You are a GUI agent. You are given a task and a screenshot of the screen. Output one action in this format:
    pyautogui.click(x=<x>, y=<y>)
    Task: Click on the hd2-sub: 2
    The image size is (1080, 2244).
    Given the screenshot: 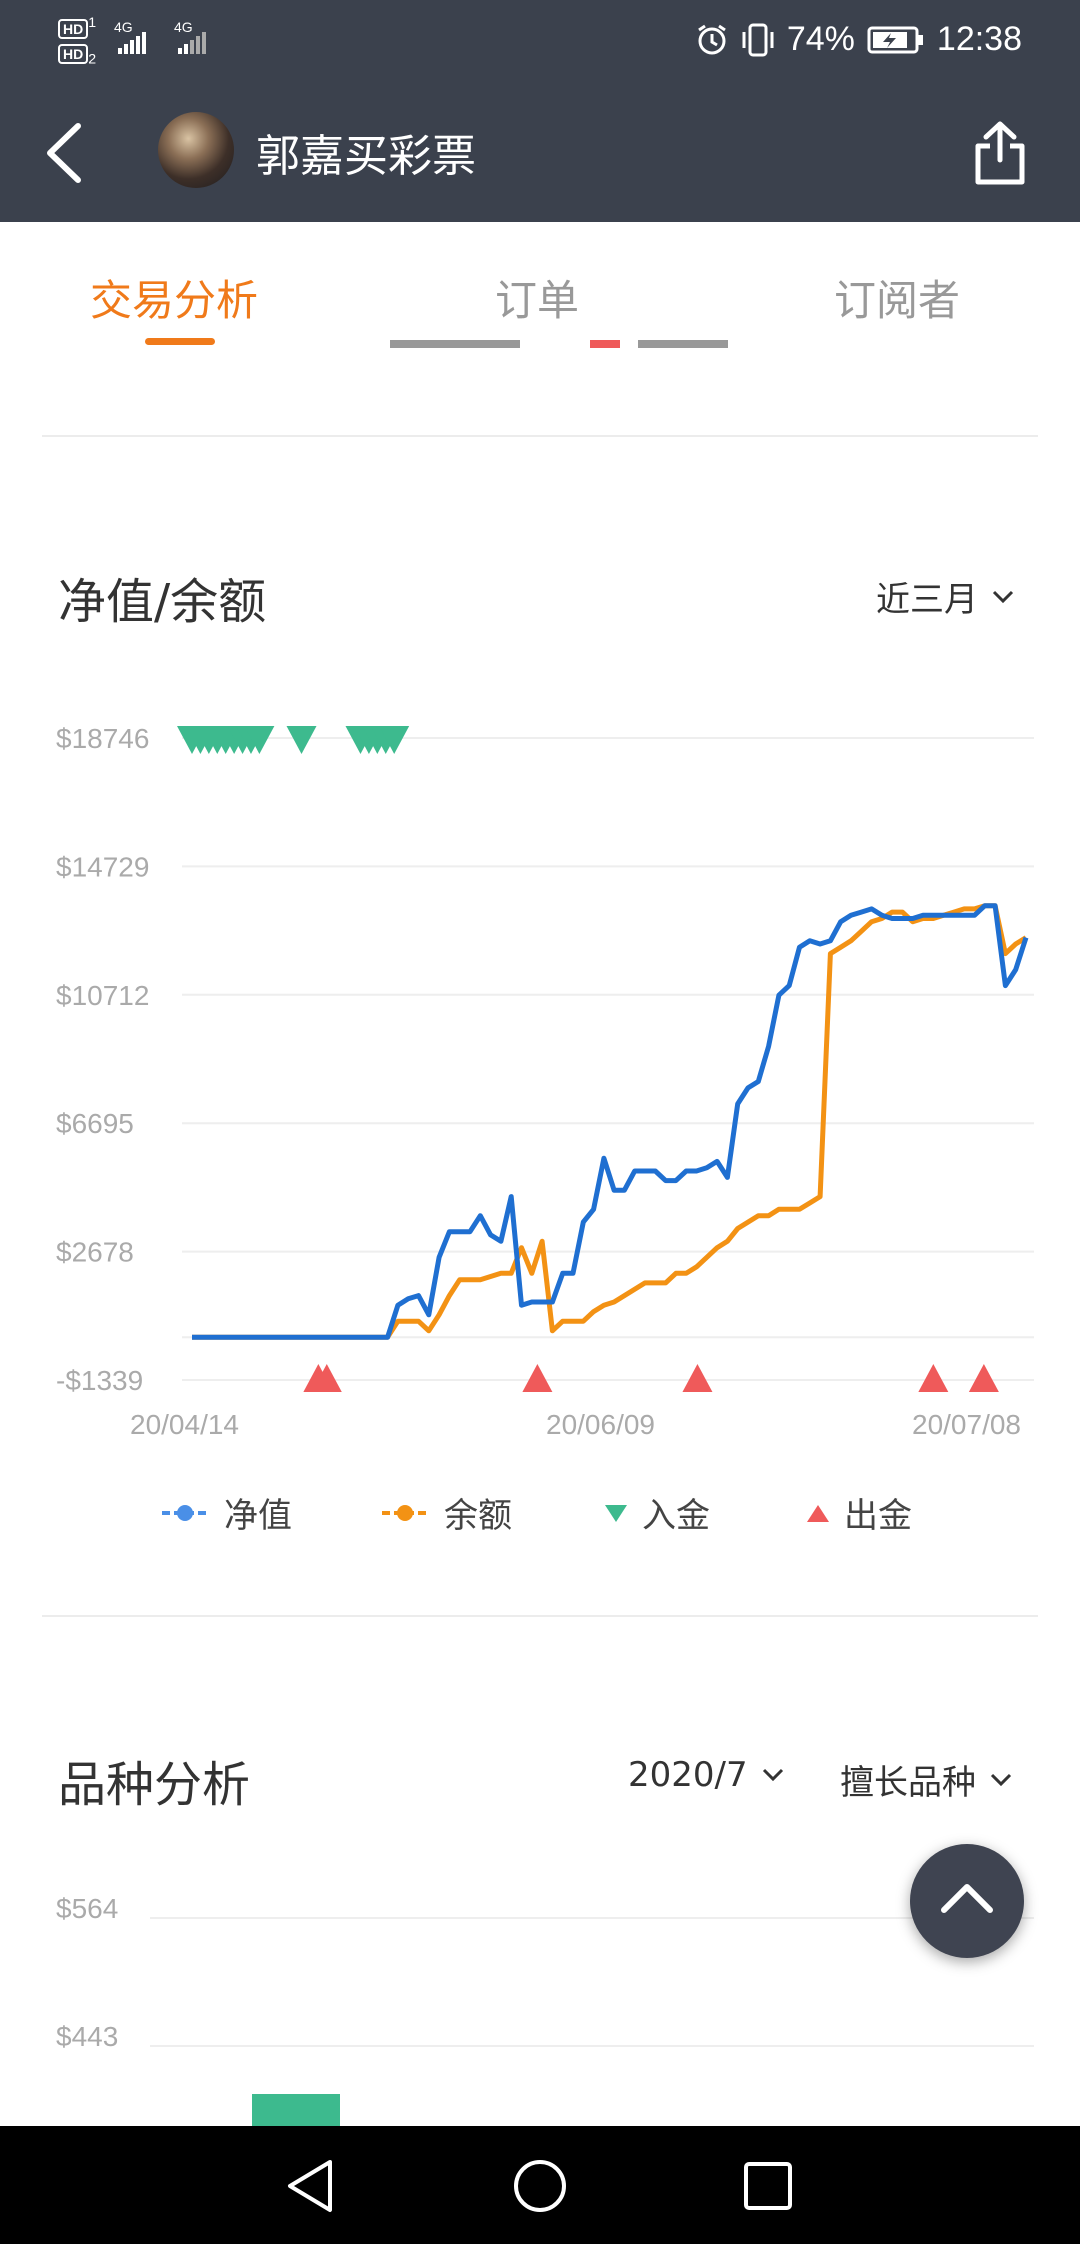 What is the action you would take?
    pyautogui.click(x=92, y=59)
    